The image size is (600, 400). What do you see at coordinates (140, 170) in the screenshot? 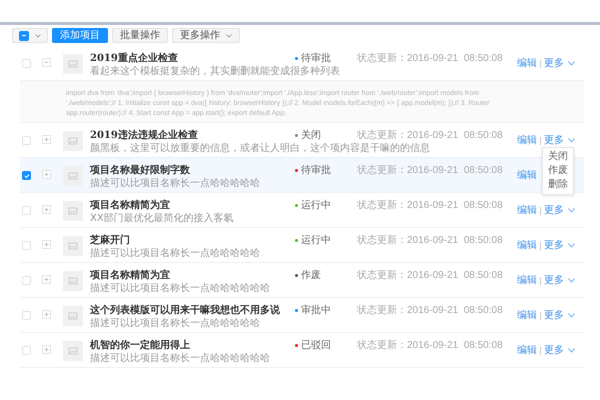
I see `item-title: 项目名称最好限制字数` at bounding box center [140, 170].